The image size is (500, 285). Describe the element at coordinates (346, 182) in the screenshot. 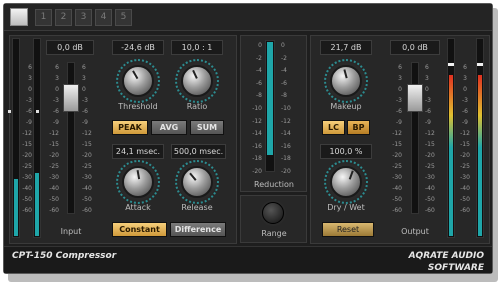

I see `drywet-knob` at that location.